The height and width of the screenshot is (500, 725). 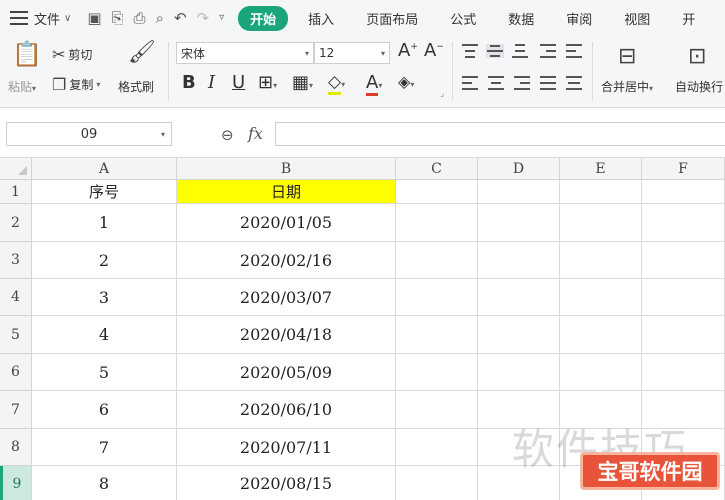 I want to click on format-painter-button: 格式刷, so click(x=136, y=86).